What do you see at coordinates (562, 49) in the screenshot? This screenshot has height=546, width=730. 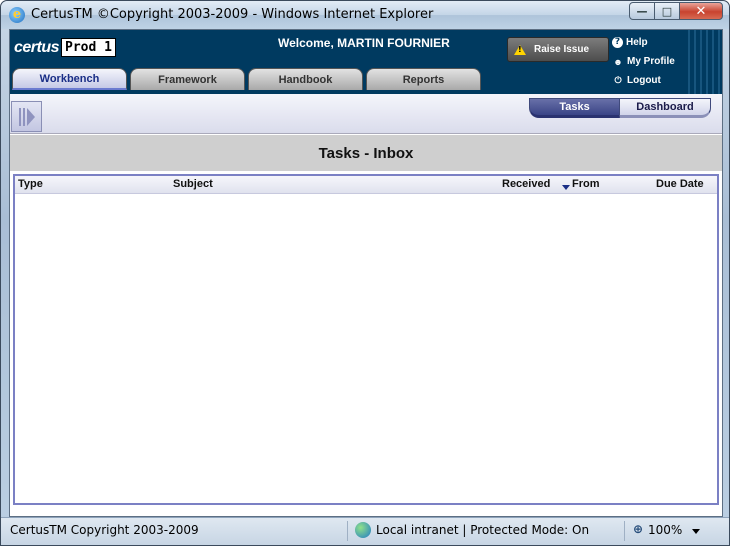 I see `raise-issue-label: Raise Issue` at bounding box center [562, 49].